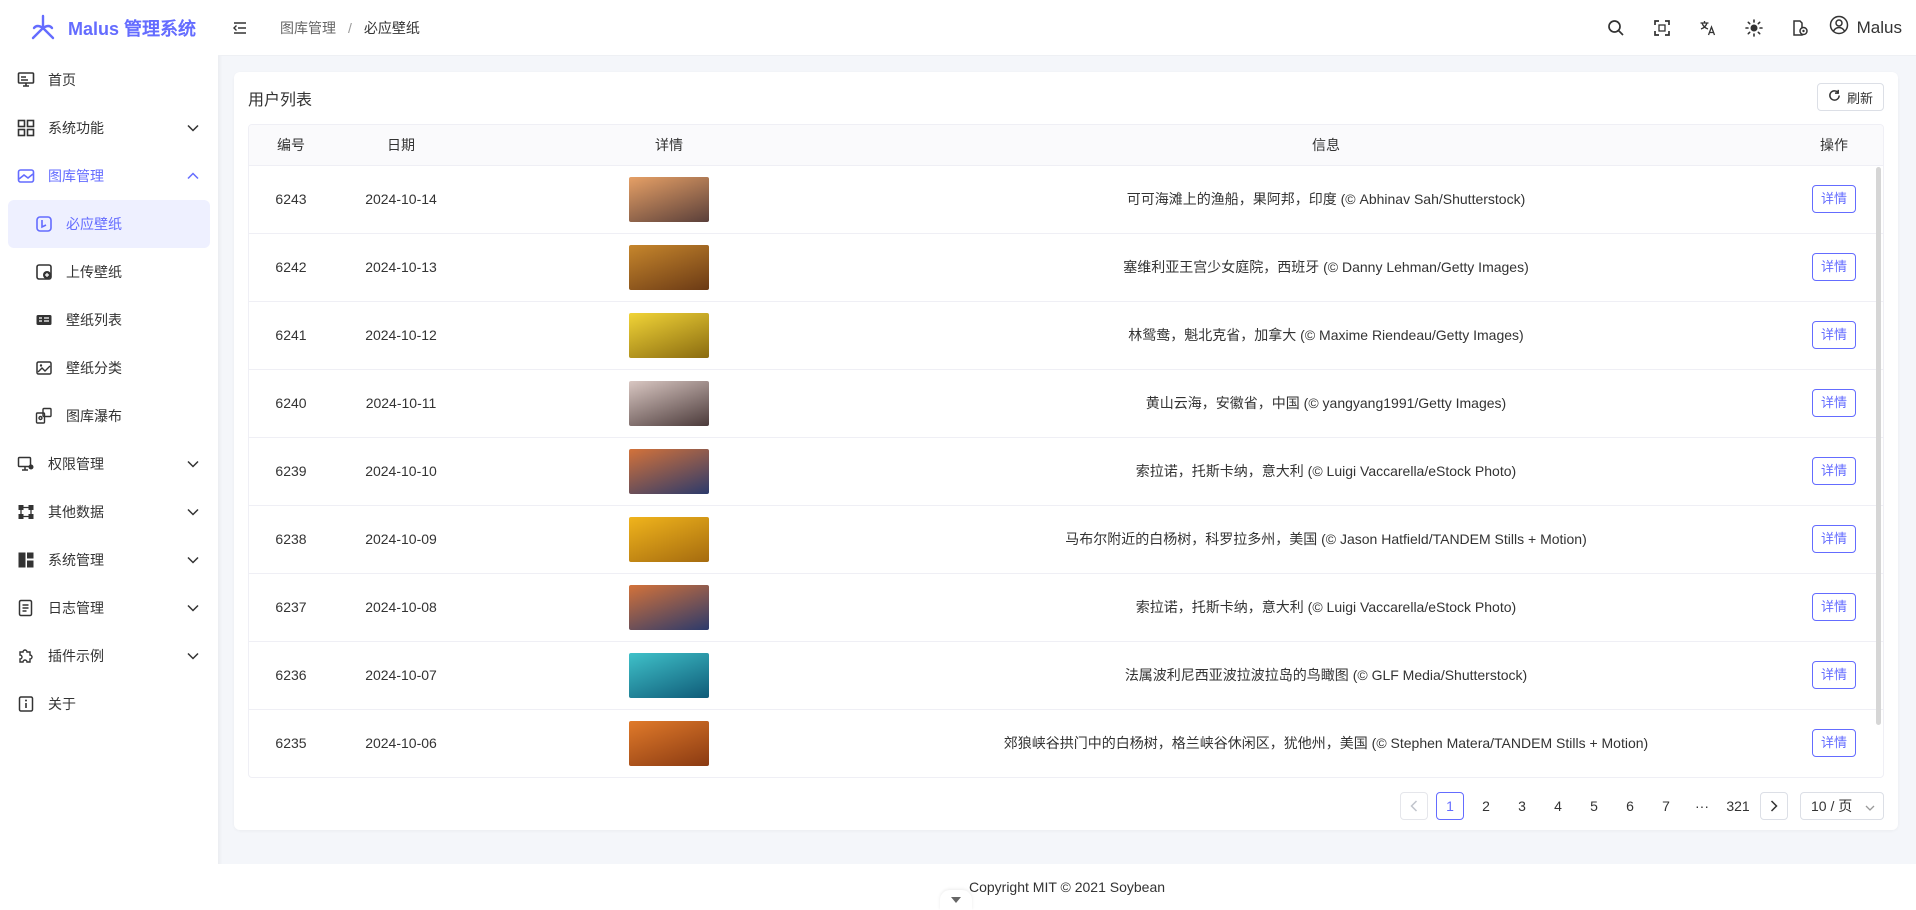 The height and width of the screenshot is (910, 1916). What do you see at coordinates (291, 539) in the screenshot?
I see `cell-id: 6238` at bounding box center [291, 539].